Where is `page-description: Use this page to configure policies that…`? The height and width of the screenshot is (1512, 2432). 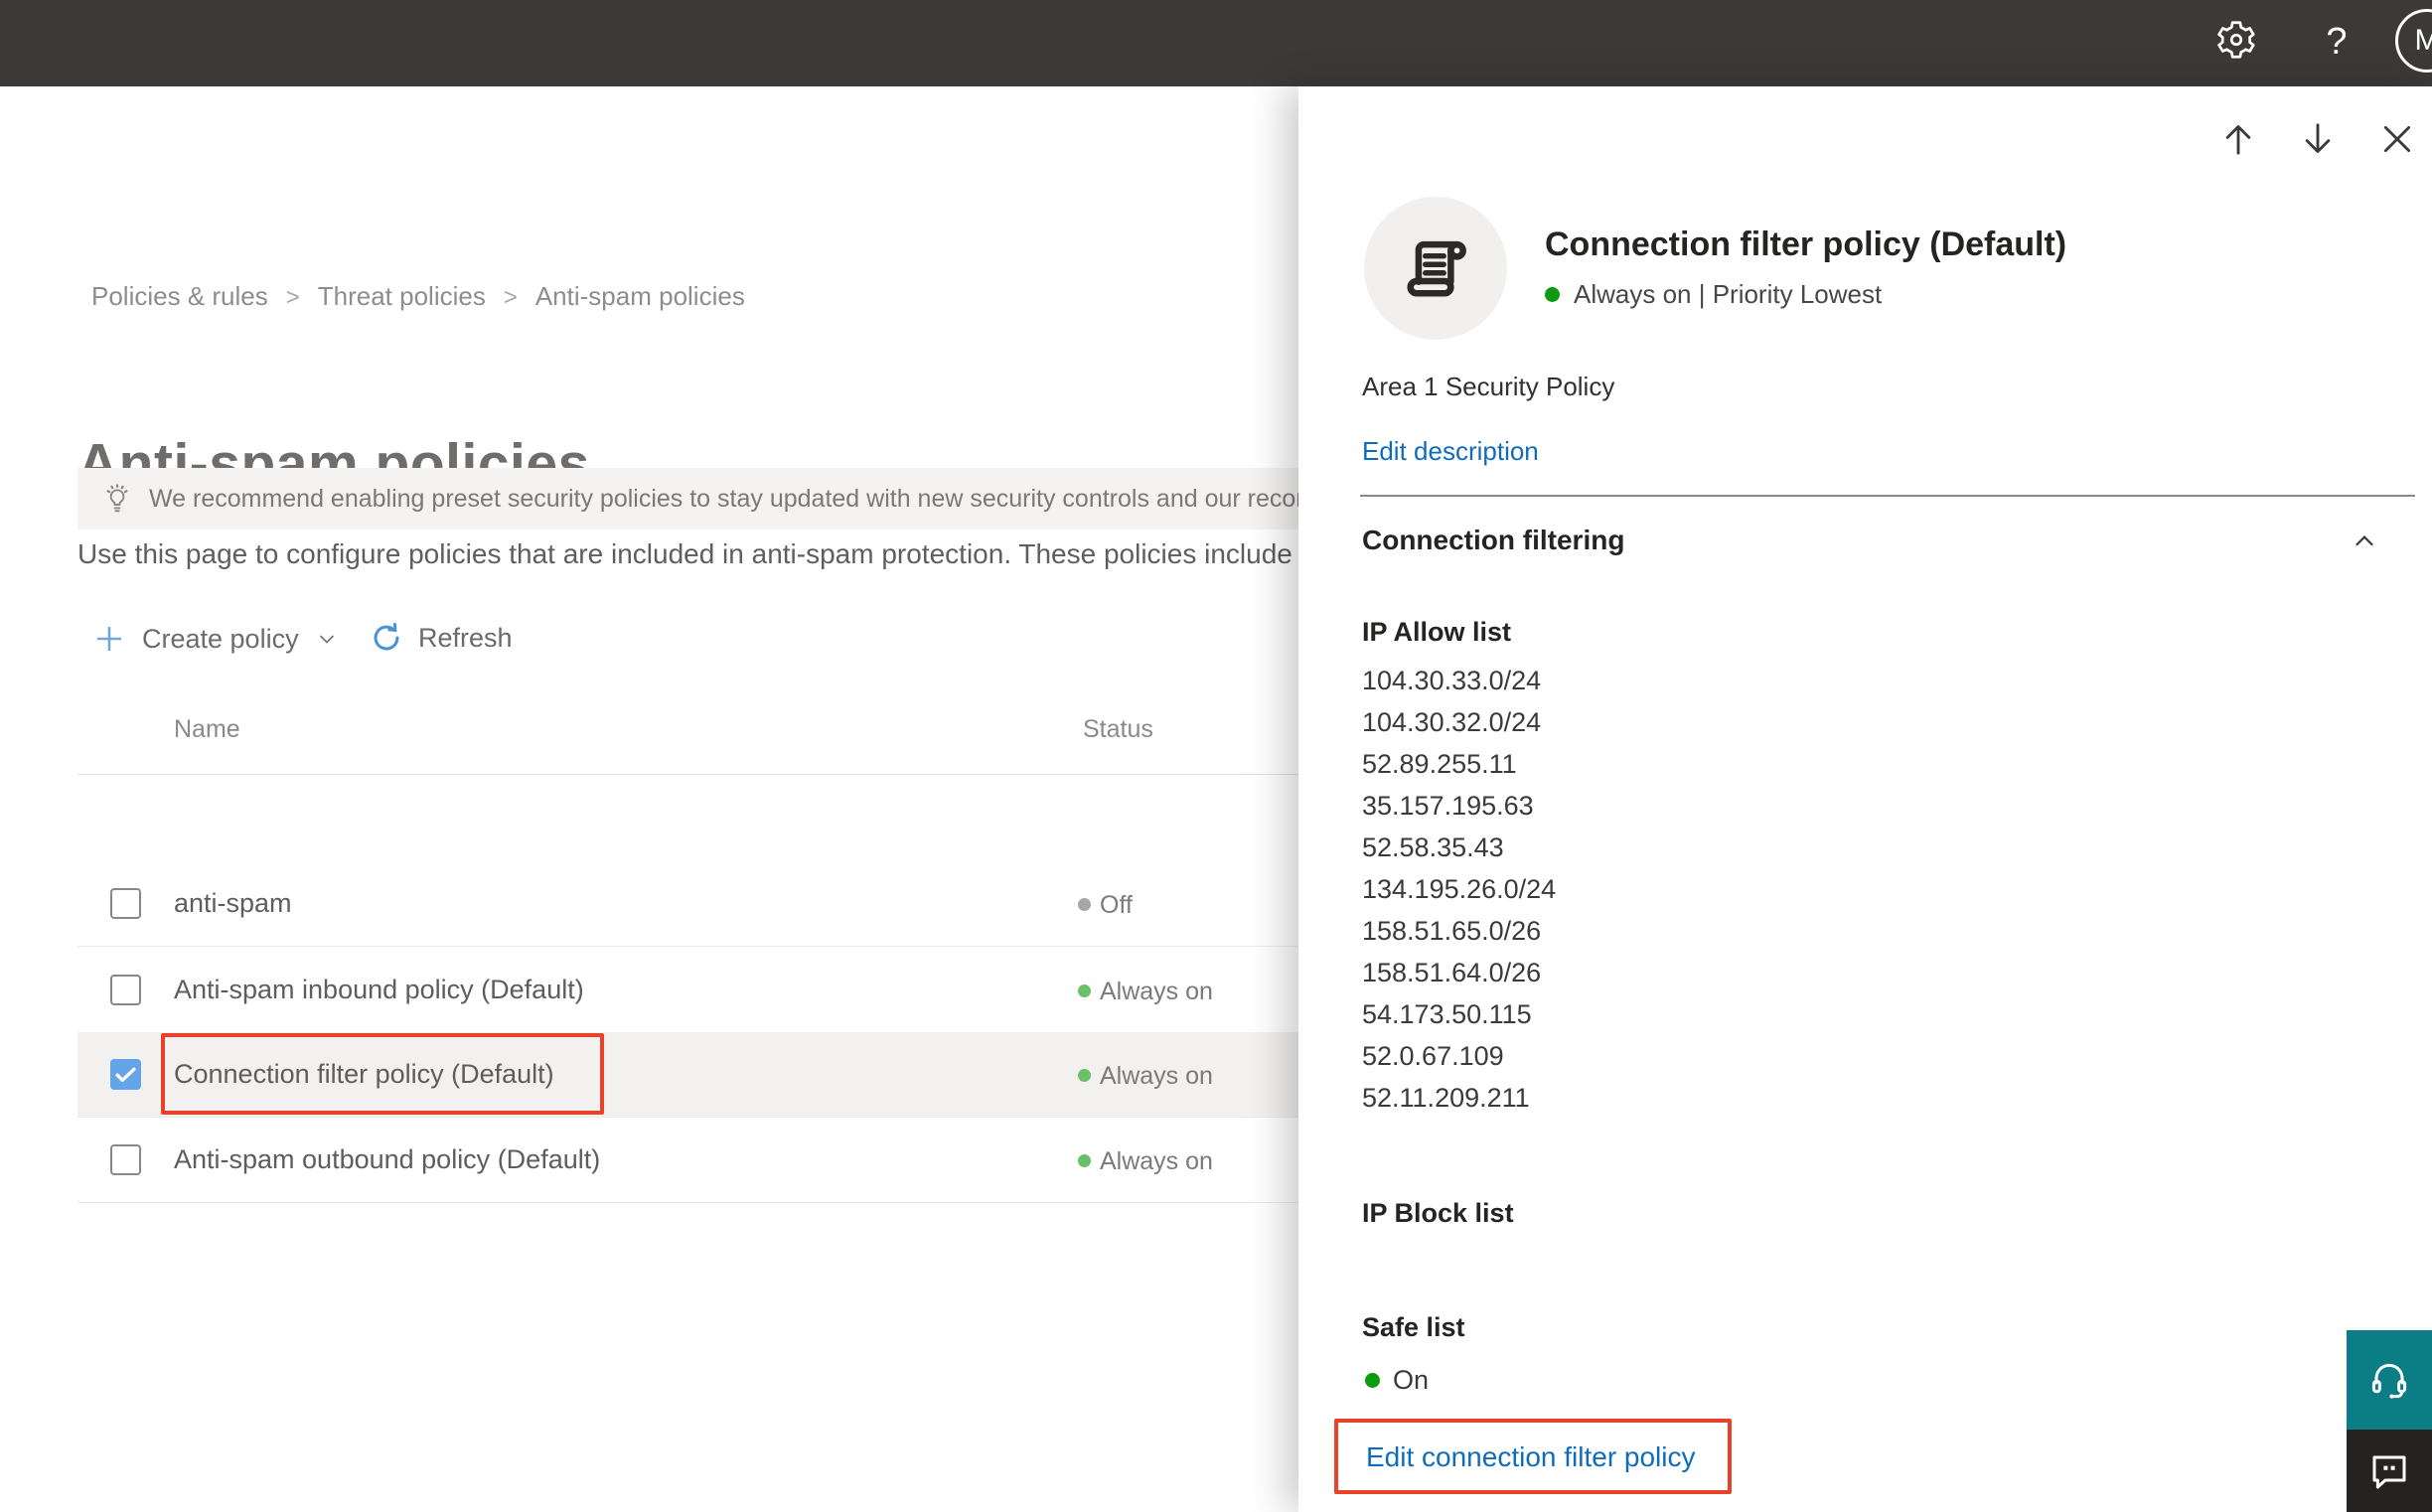
page-description: Use this page to configure policies that… is located at coordinates (684, 553).